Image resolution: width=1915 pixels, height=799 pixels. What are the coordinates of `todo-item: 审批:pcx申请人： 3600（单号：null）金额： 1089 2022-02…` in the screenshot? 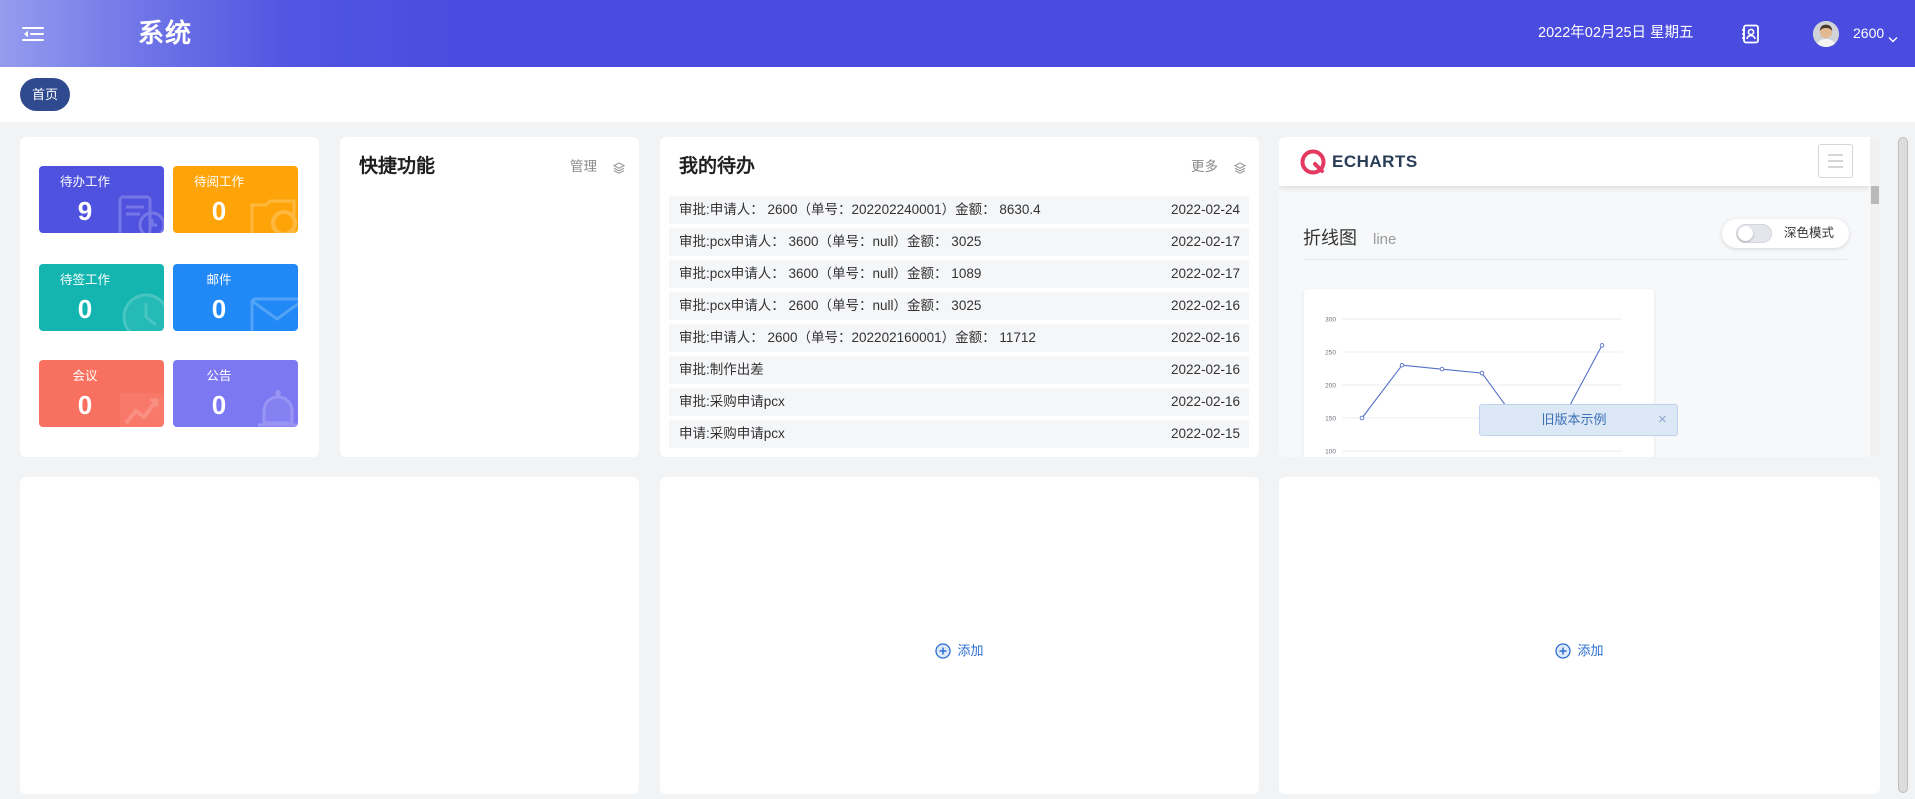 It's located at (959, 274).